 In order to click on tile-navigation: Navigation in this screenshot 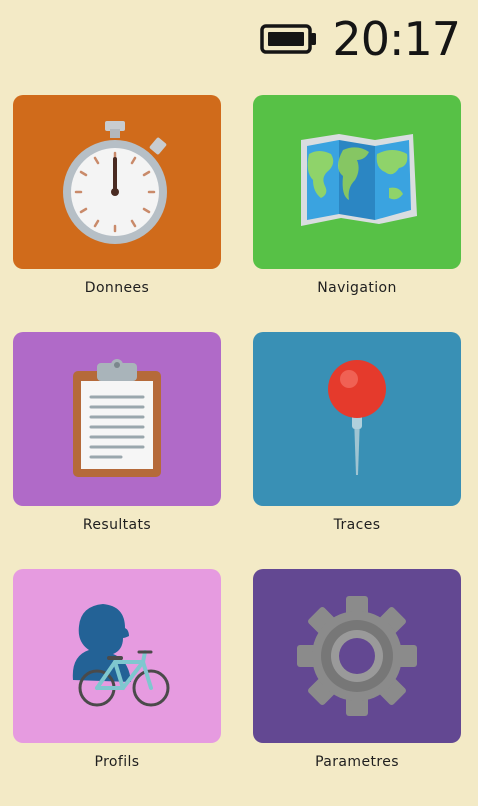, I will do `click(357, 213)`.